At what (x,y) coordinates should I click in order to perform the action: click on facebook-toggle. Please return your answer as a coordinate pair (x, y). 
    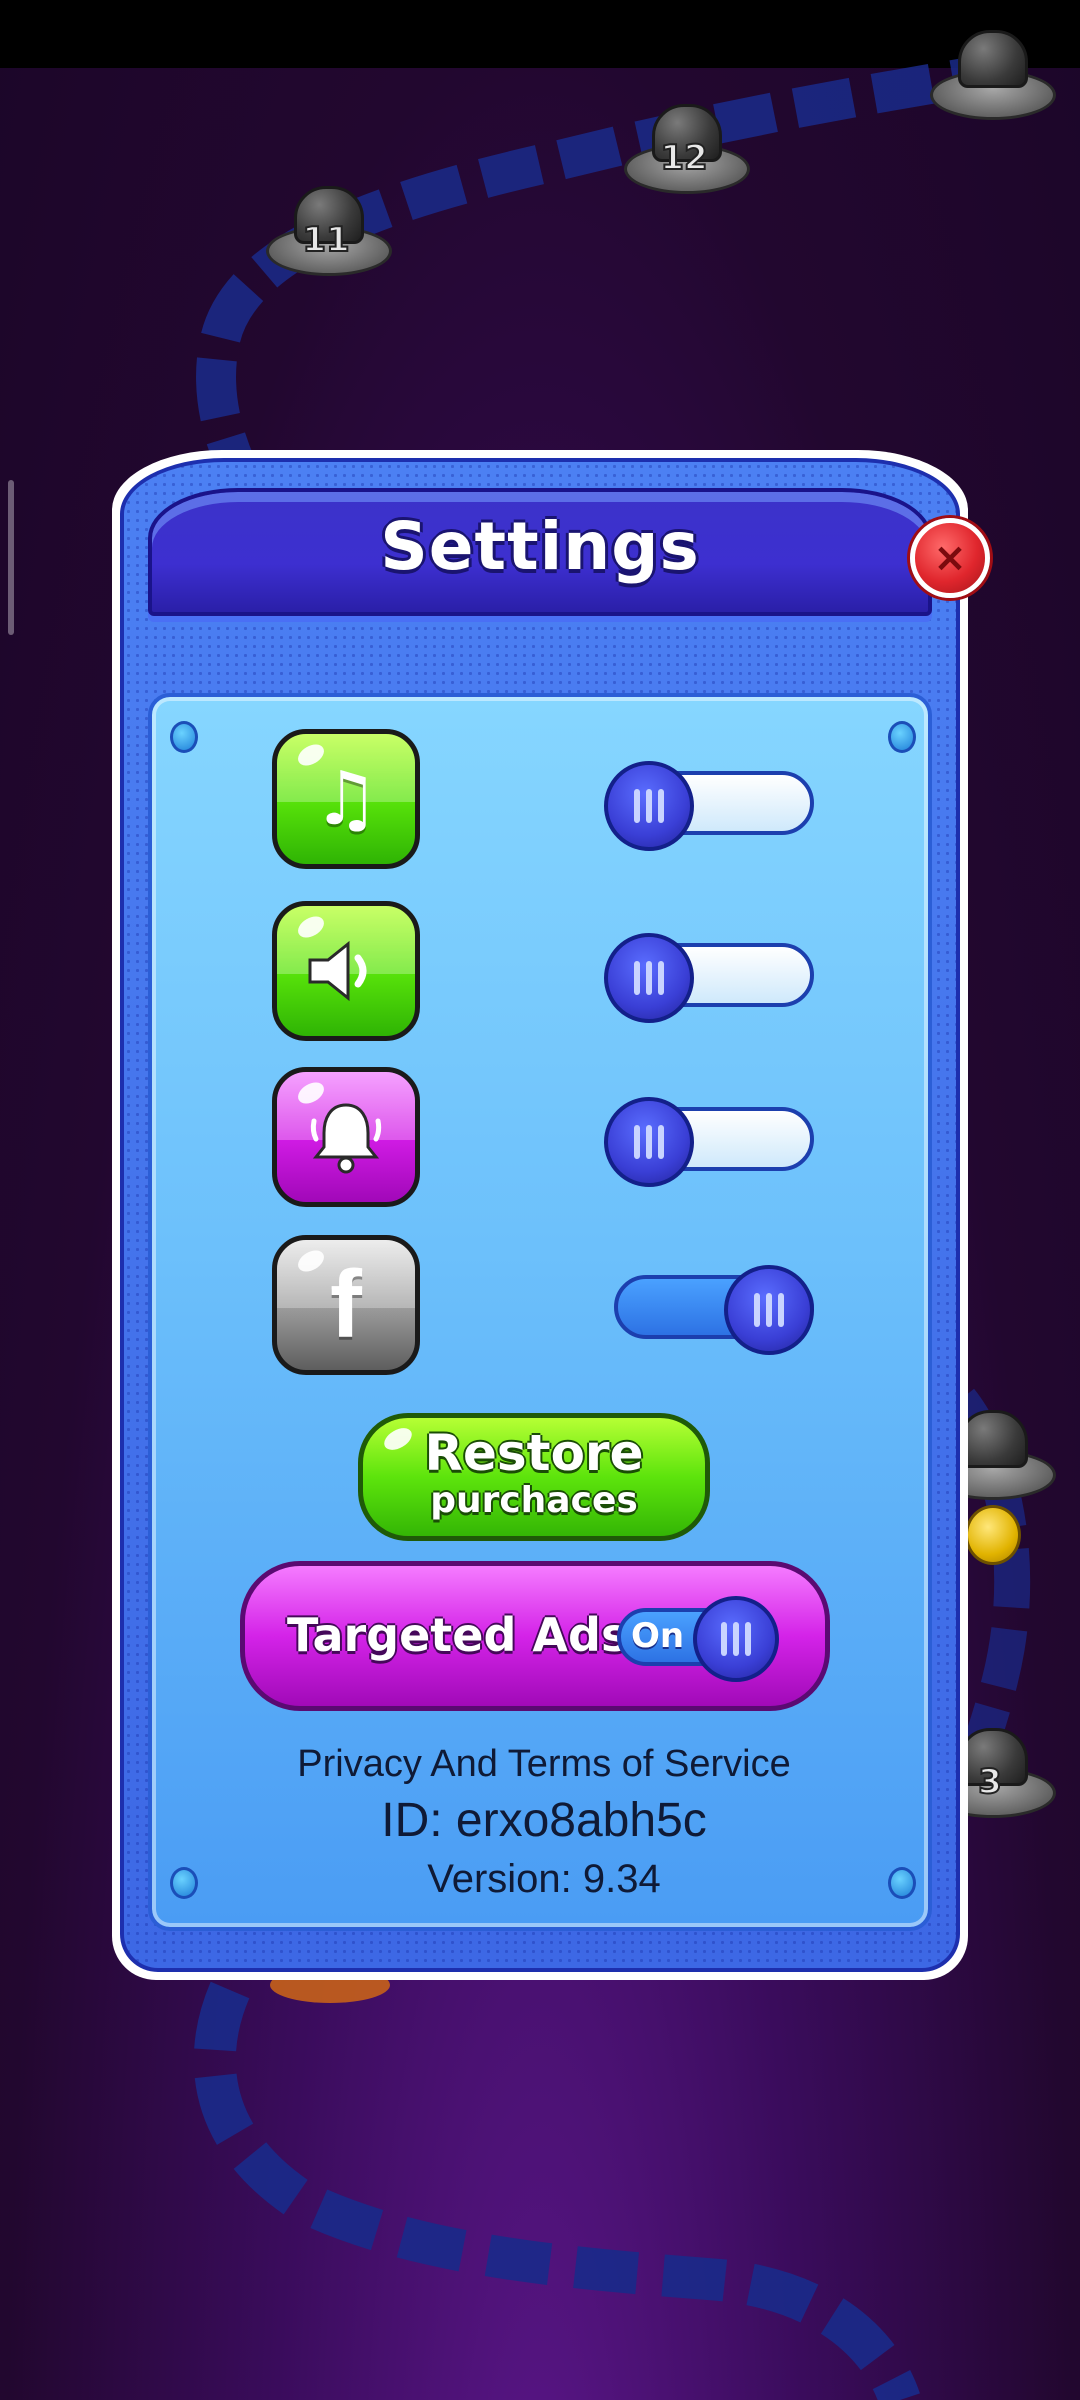
    Looking at the image, I should click on (714, 1310).